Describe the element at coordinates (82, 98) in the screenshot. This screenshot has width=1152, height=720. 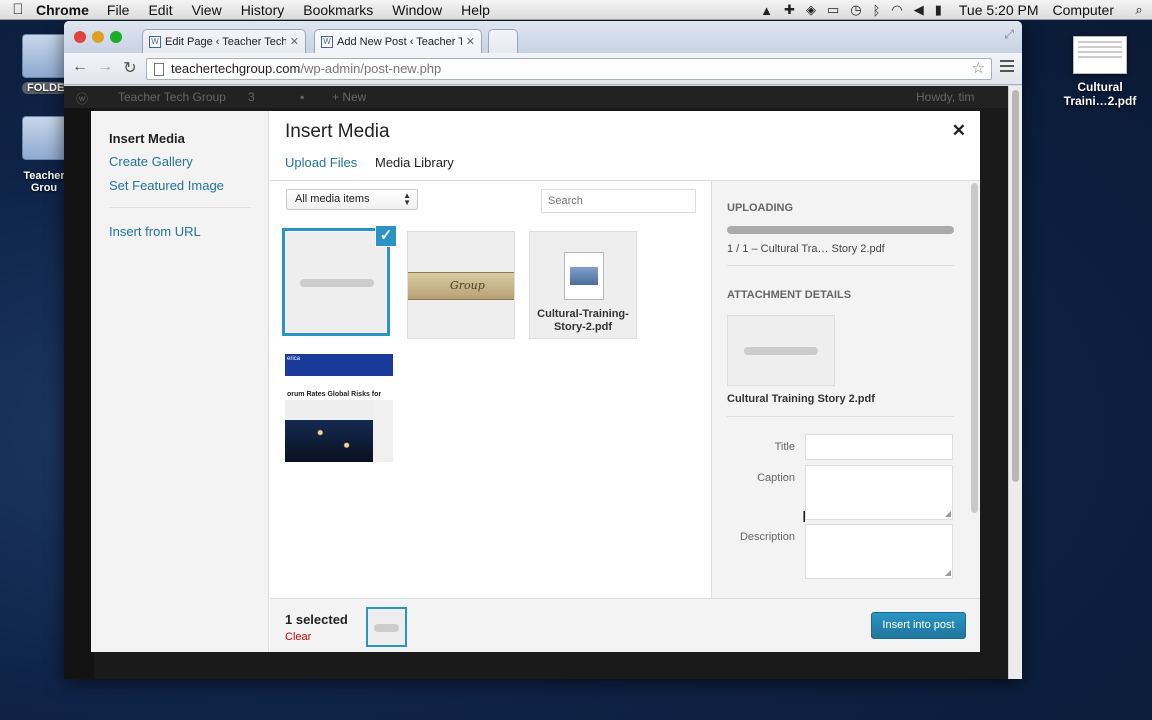
I see `wordpress-logo-icon: ⓦ` at that location.